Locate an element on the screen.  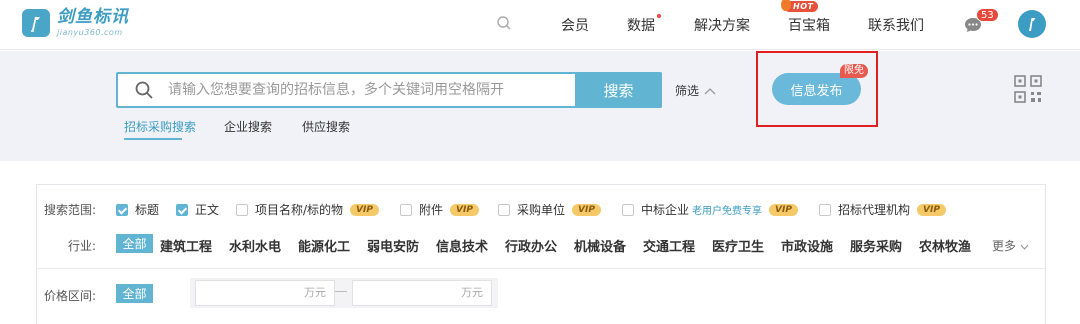
user-avatar is located at coordinates (1032, 24).